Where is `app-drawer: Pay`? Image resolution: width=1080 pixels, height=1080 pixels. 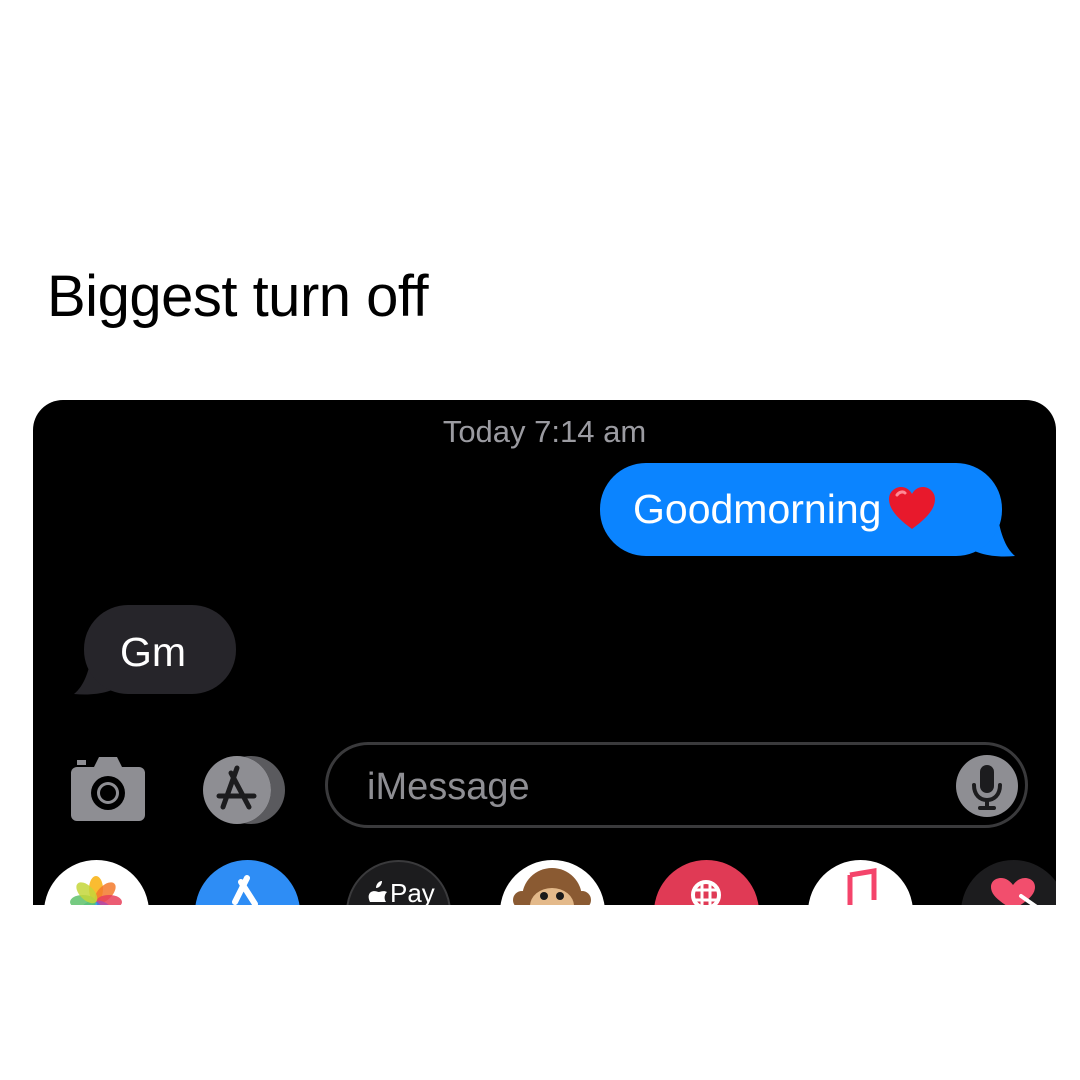
app-drawer: Pay is located at coordinates (544, 882).